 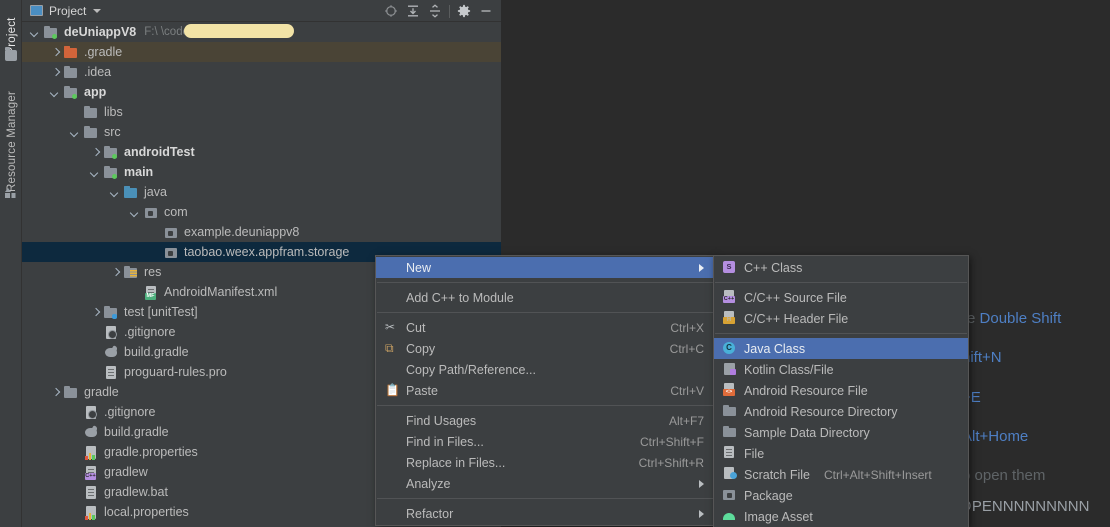 I want to click on submenu-item: Scratch File Ctrl+Alt+Shift+Insert, so click(x=841, y=474).